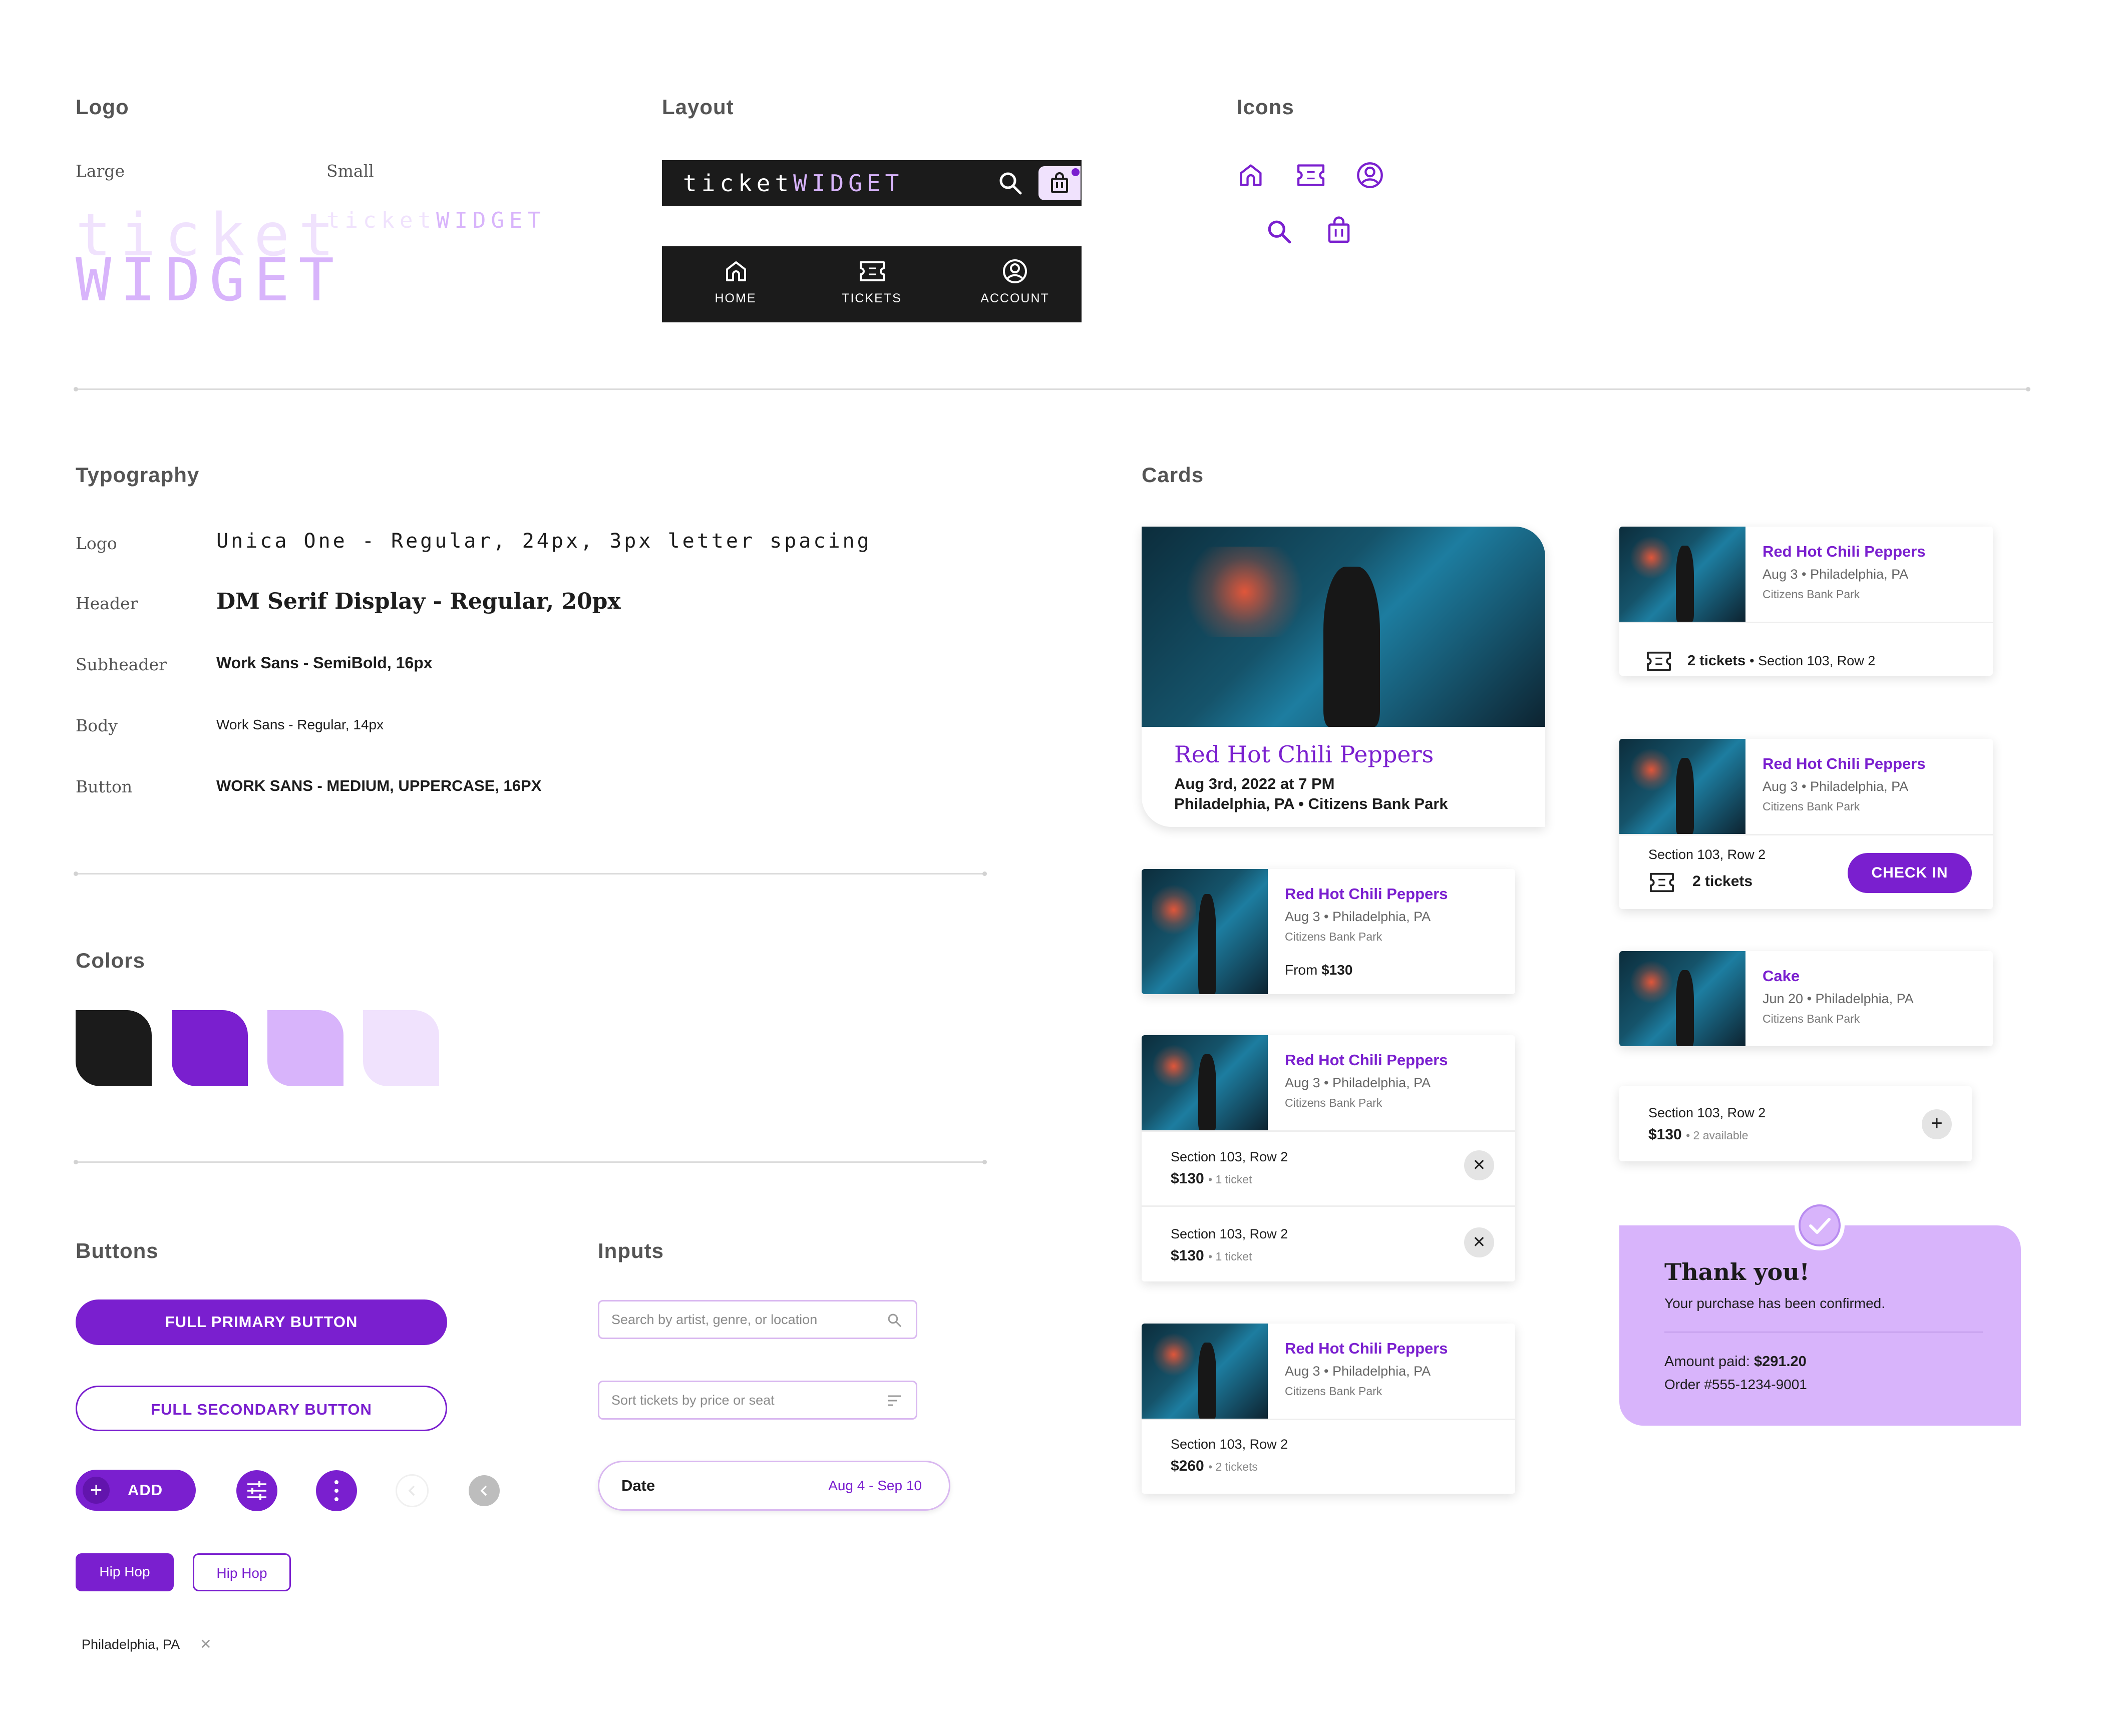 The image size is (2103, 1736). What do you see at coordinates (96, 543) in the screenshot?
I see `typo-label-logo: Logo` at bounding box center [96, 543].